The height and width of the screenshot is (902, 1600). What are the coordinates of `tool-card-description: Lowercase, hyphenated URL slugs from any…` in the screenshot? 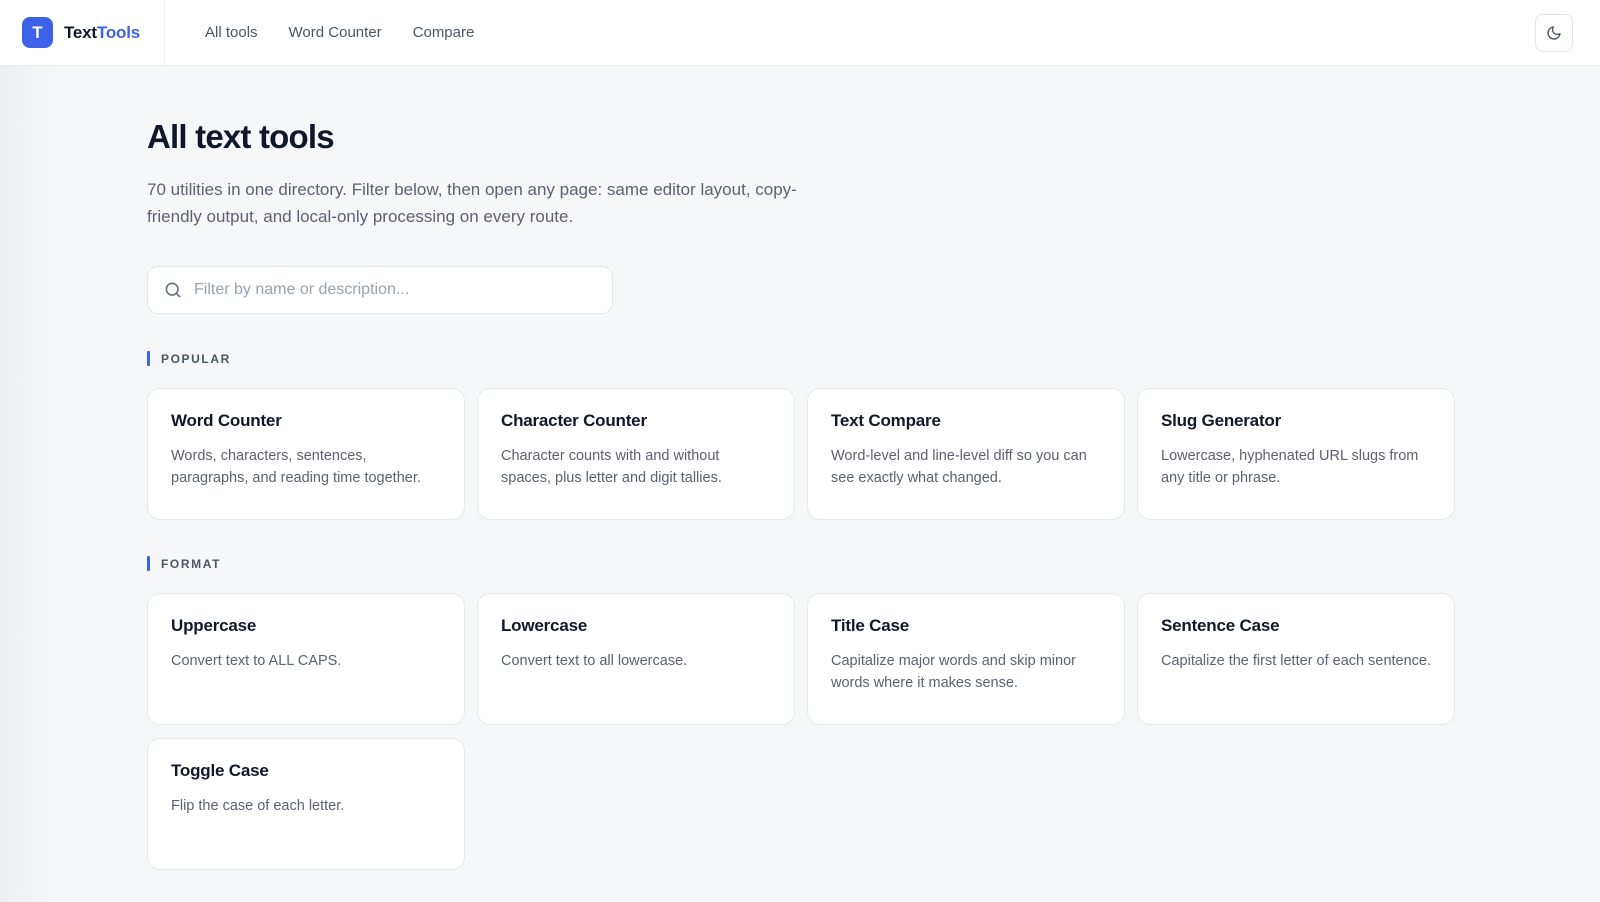 It's located at (1290, 467).